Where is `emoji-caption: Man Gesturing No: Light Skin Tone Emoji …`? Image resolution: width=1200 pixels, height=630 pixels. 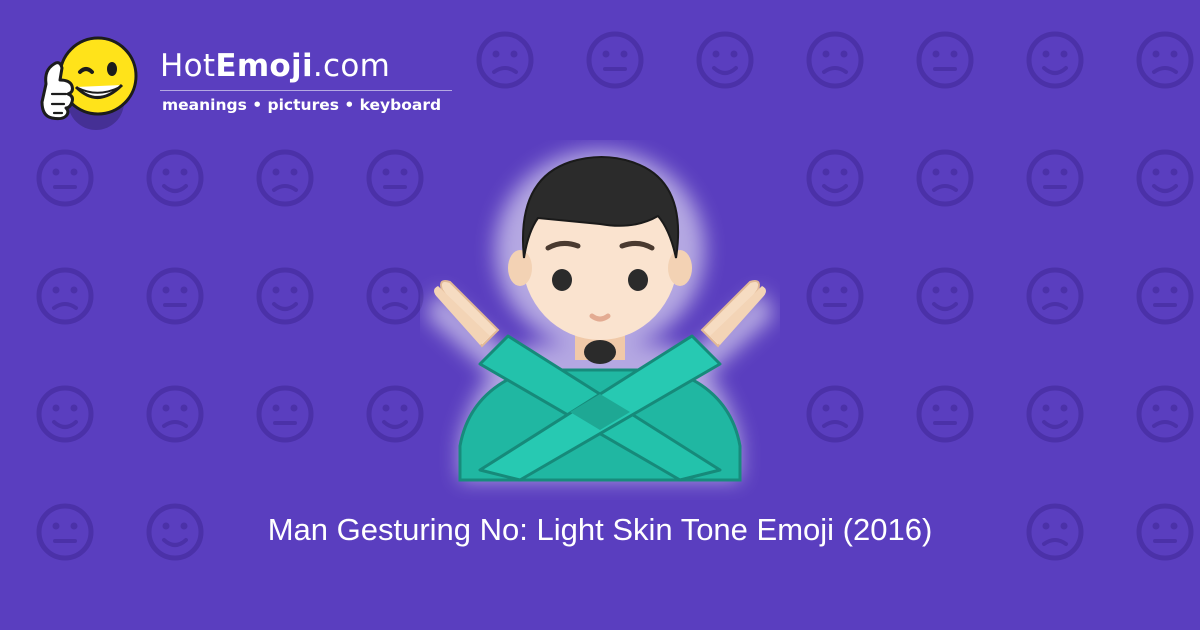 emoji-caption: Man Gesturing No: Light Skin Tone Emoji … is located at coordinates (600, 529).